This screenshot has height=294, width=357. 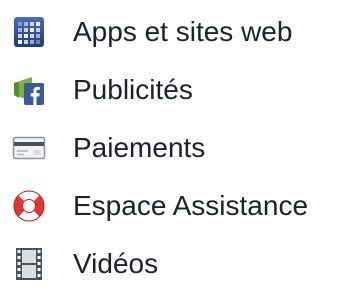 I want to click on facebook-ad-icon, so click(x=29, y=90).